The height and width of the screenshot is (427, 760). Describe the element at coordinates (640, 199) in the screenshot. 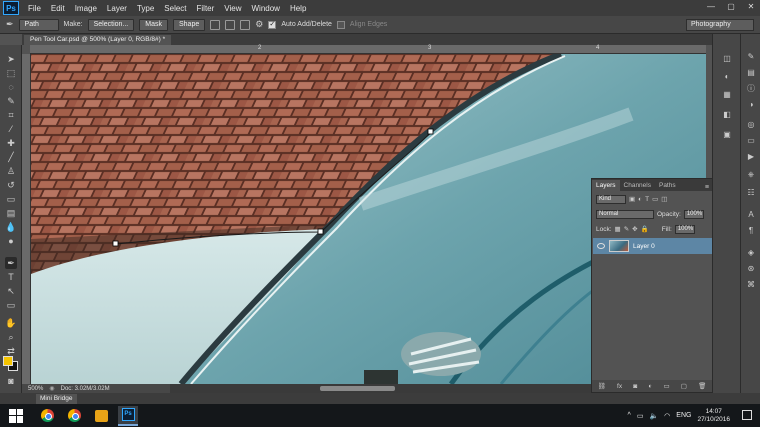

I see `filter-adjustment-icon: ◐` at that location.